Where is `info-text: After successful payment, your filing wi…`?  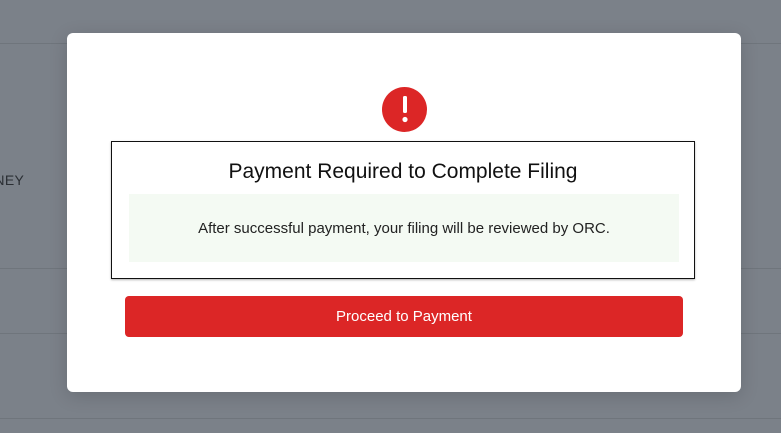 info-text: After successful payment, your filing wi… is located at coordinates (404, 228).